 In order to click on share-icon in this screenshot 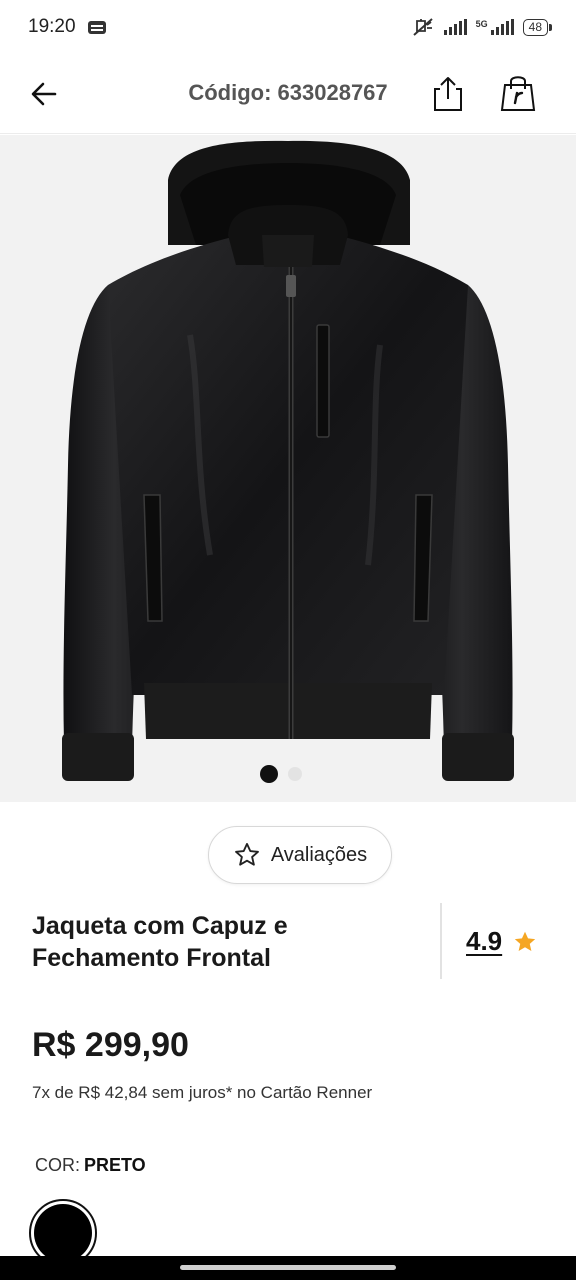, I will do `click(448, 94)`.